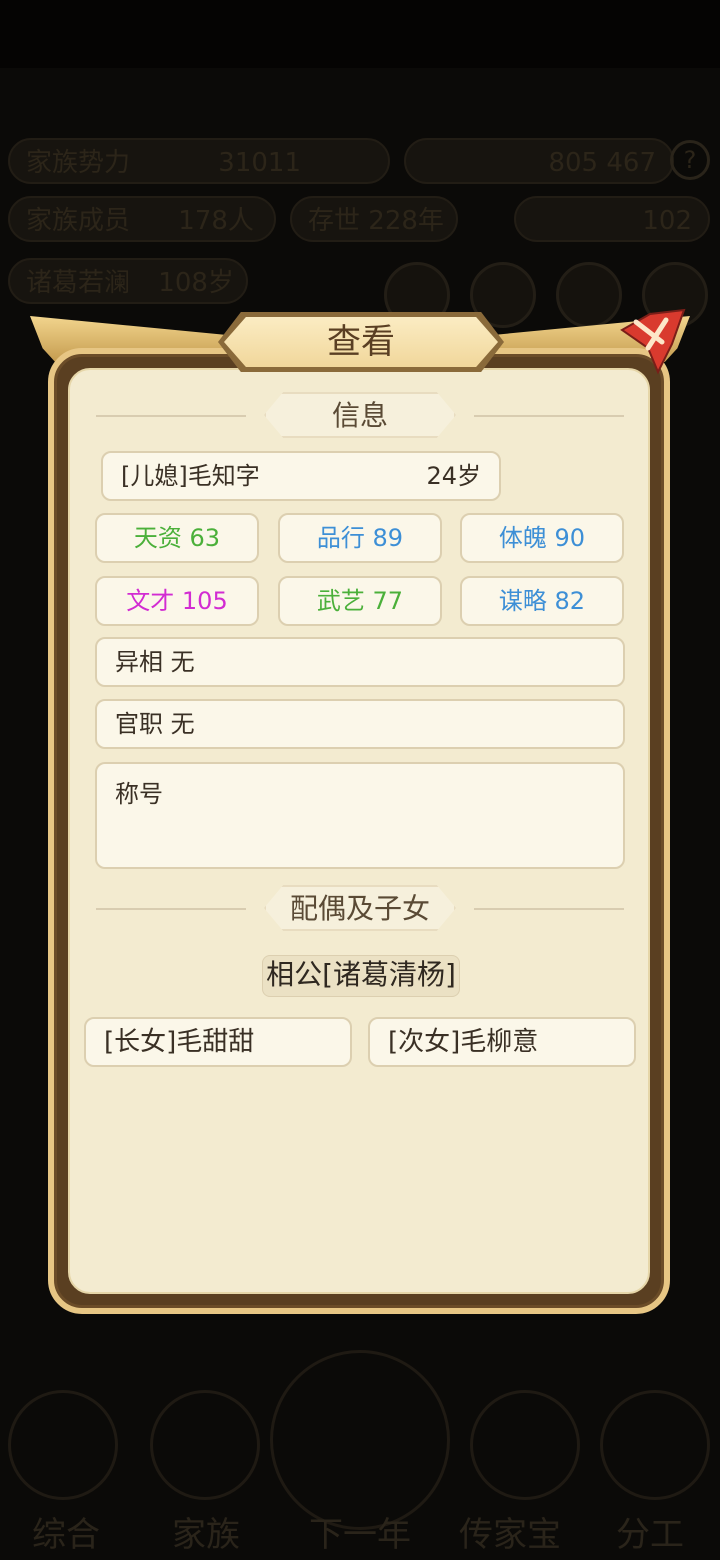  I want to click on section-title: 信息, so click(360, 415).